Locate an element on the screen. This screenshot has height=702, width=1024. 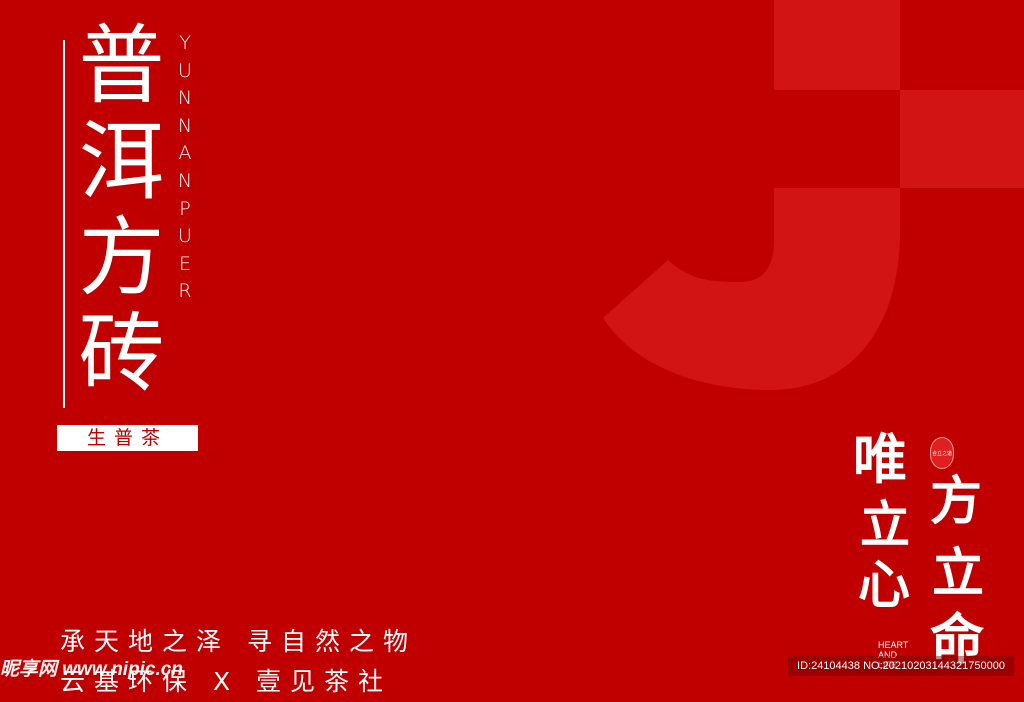
pinyin-char: P is located at coordinates (185, 208).